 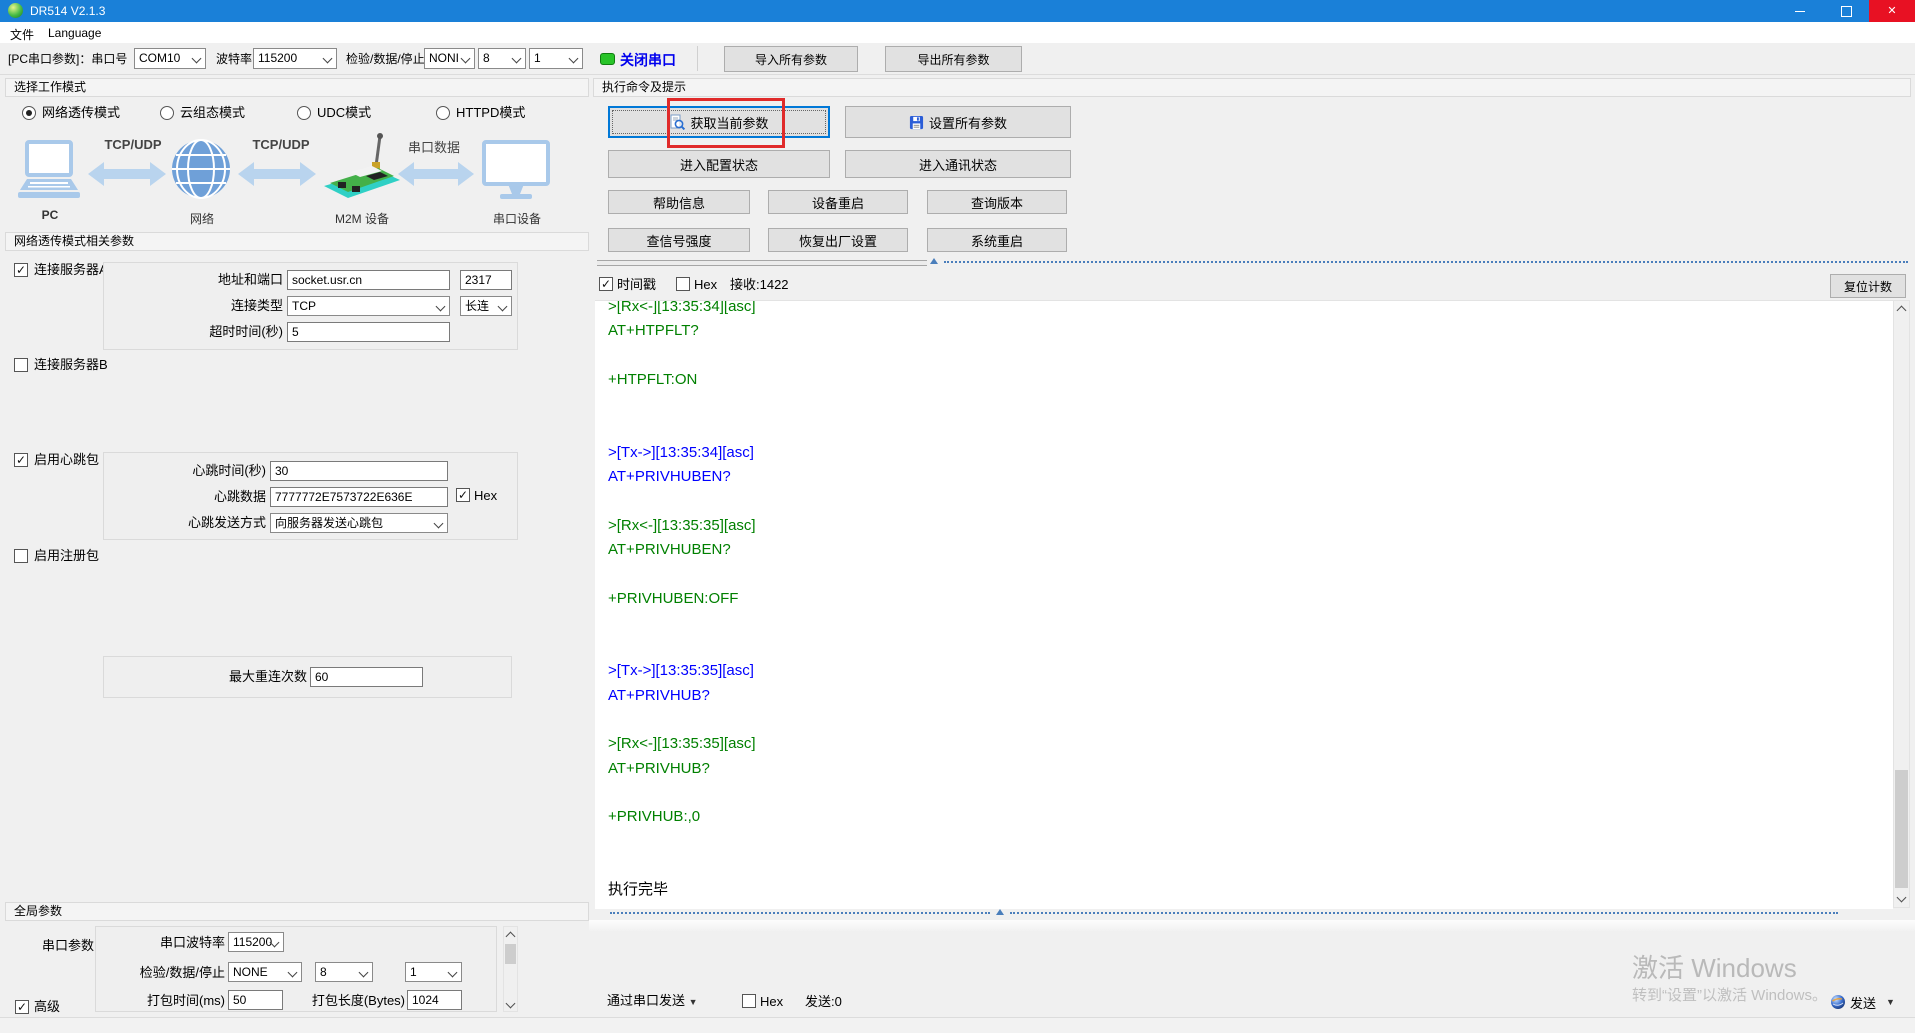 I want to click on factory-reset-button: 恢复出厂设置, so click(x=838, y=240).